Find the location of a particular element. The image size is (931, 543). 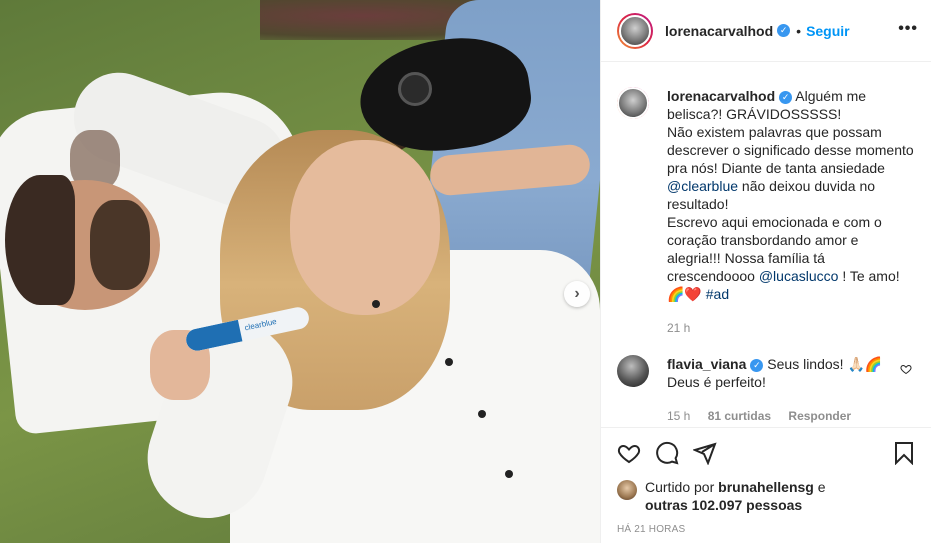

avatar is located at coordinates (635, 30).